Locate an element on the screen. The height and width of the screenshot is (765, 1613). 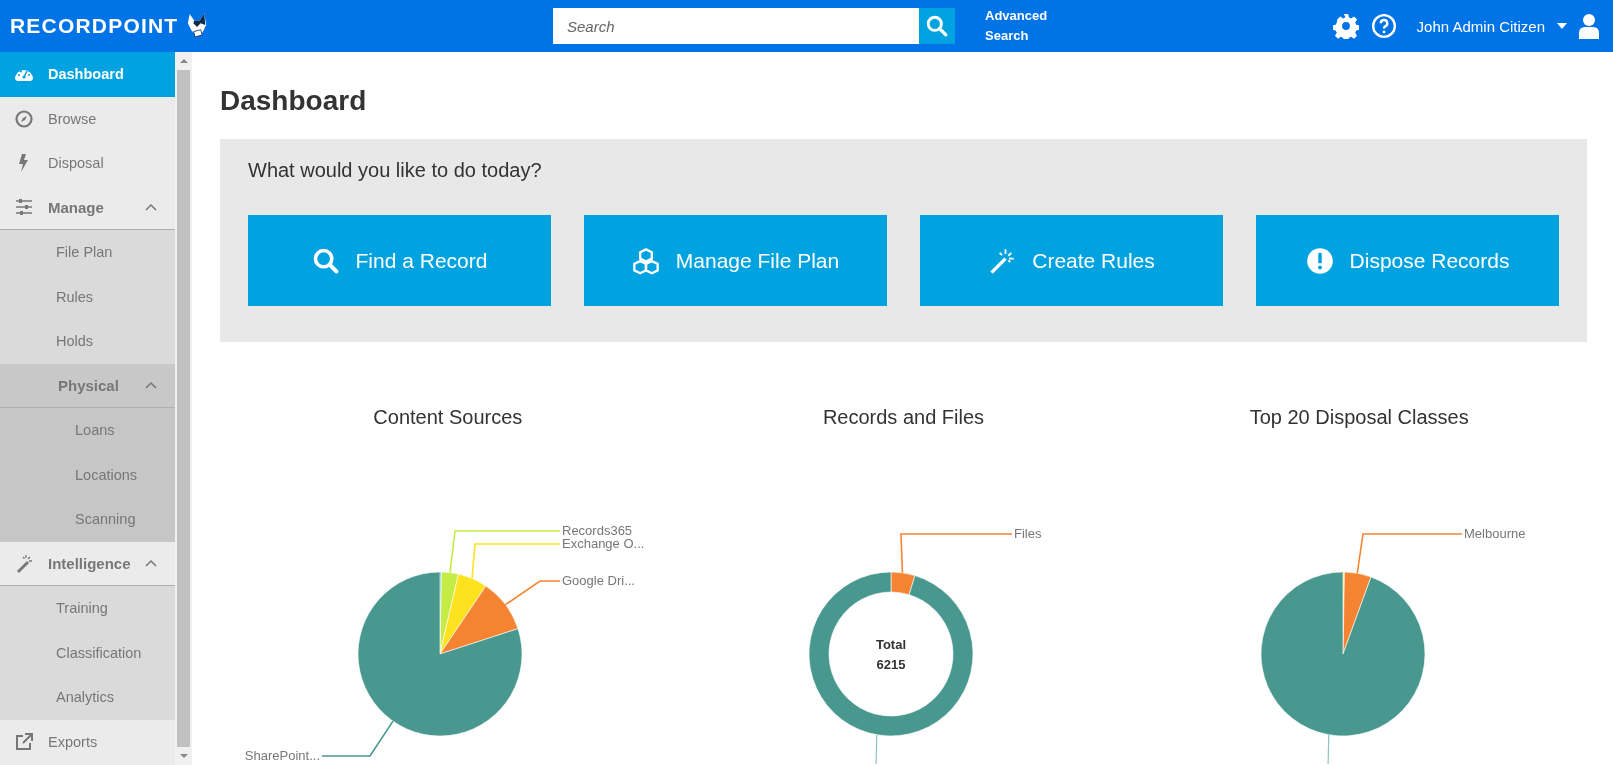
sidebar-item: Physical is located at coordinates (87, 385).